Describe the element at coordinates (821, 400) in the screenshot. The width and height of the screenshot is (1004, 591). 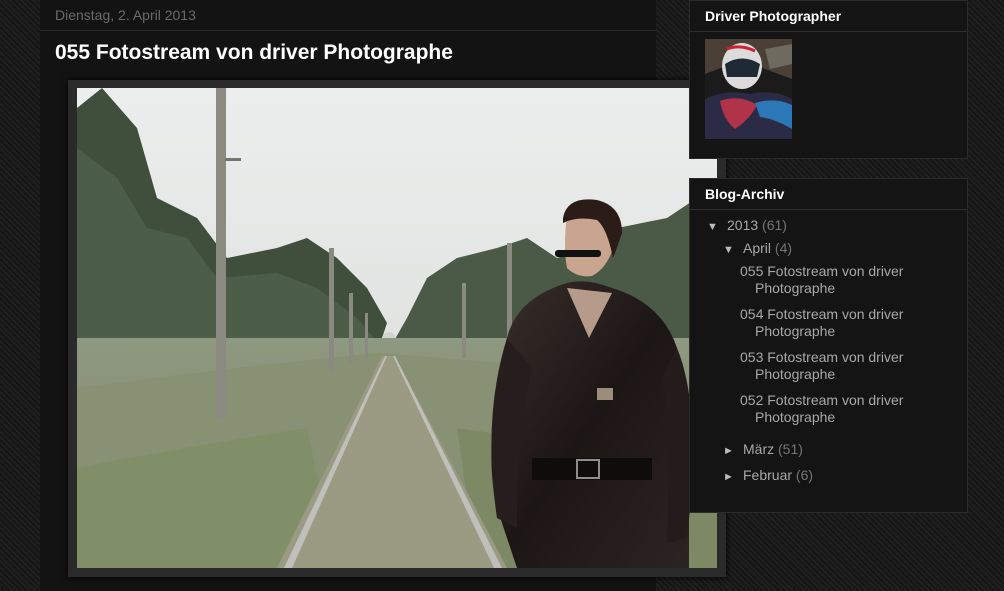
I see `archive-post-title-line1: 052 Fotostream von driver` at that location.